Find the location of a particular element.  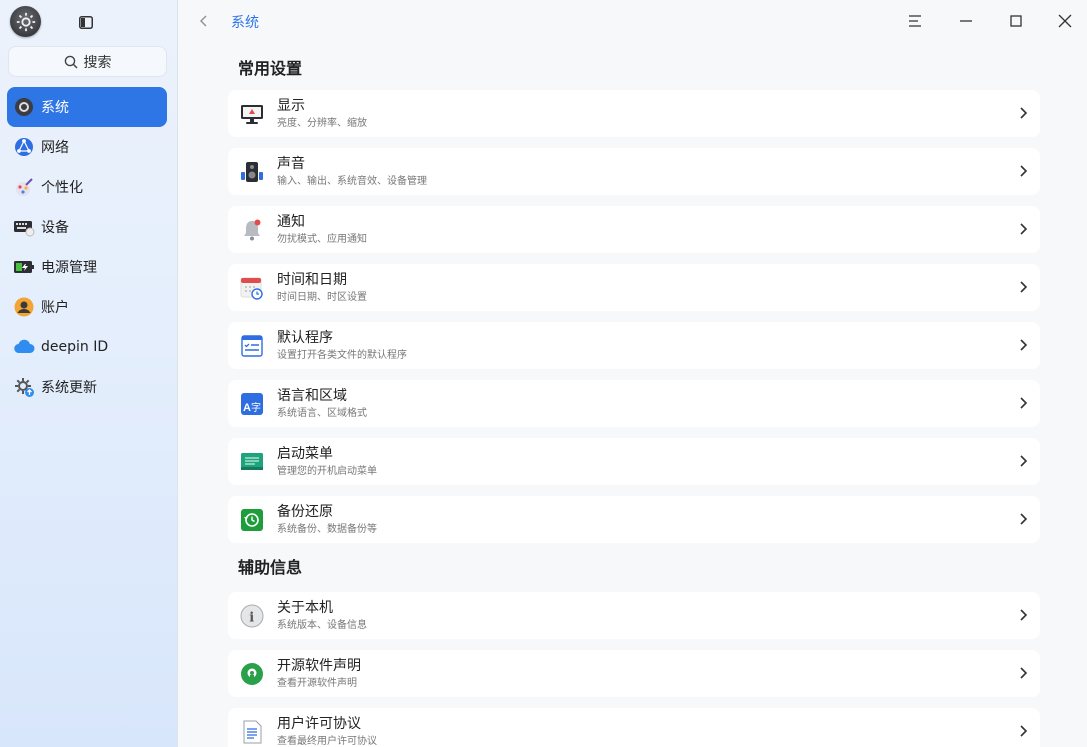

item-title: 语言和区域 is located at coordinates (312, 396).